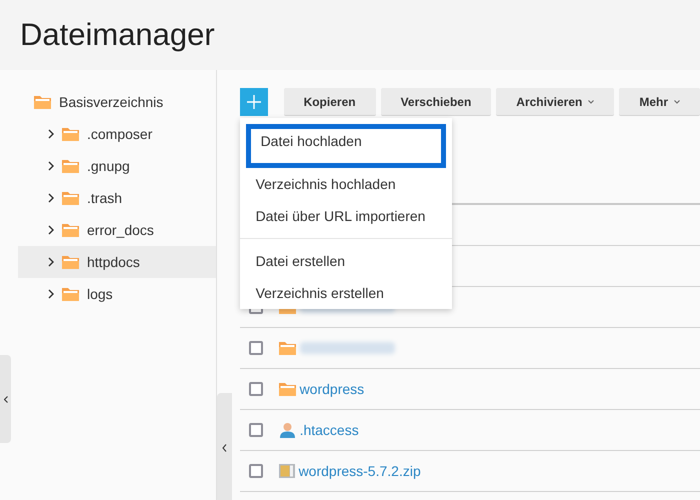  I want to click on file-link: .htaccess, so click(329, 430).